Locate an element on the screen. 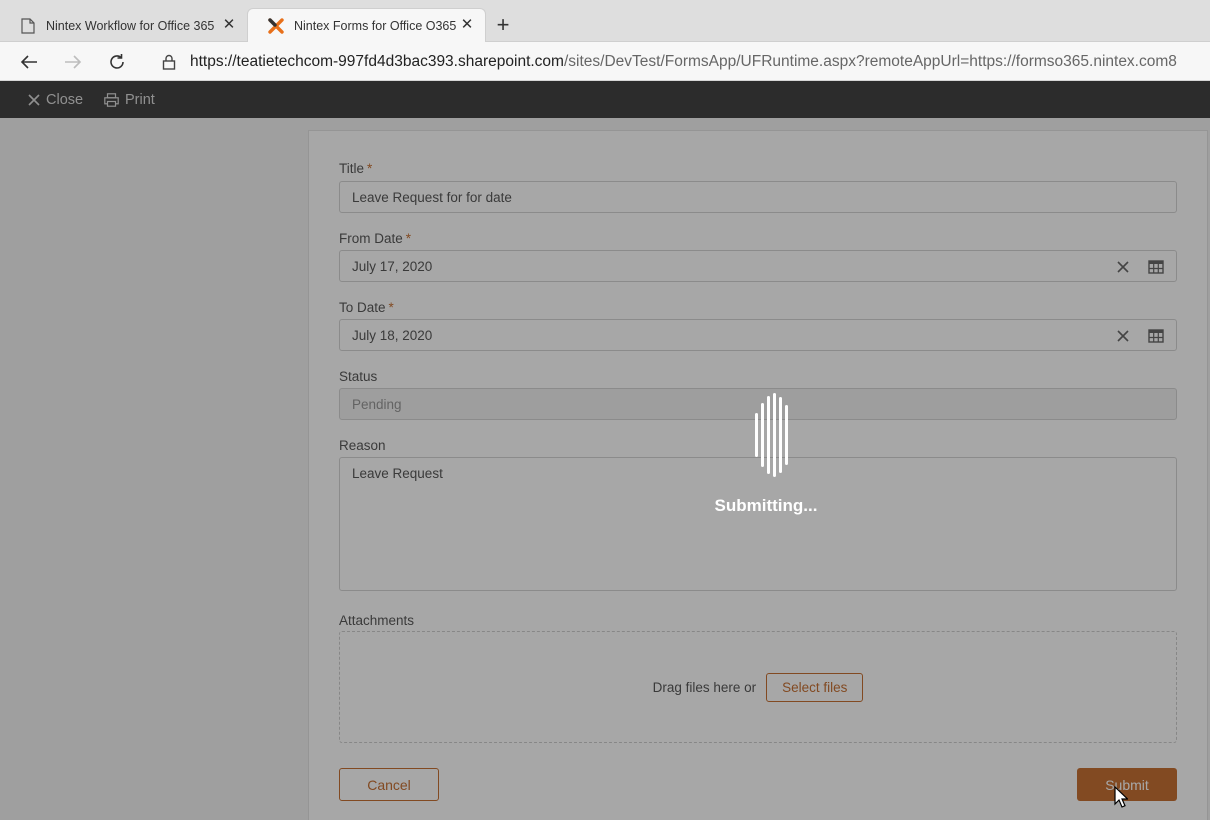 The width and height of the screenshot is (1210, 820). lock-icon is located at coordinates (169, 62).